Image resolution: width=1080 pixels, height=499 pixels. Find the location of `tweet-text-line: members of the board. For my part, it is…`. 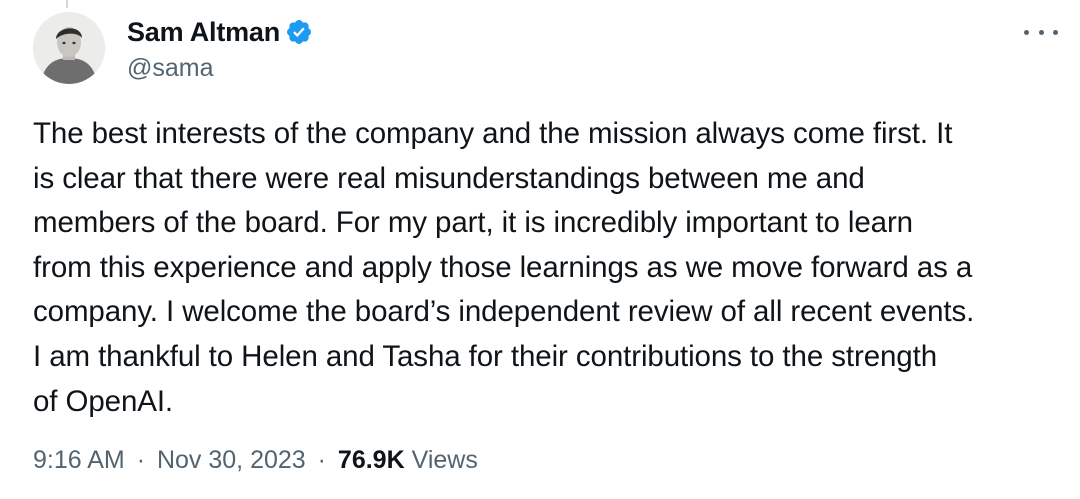

tweet-text-line: members of the board. For my part, it is… is located at coordinates (473, 223).